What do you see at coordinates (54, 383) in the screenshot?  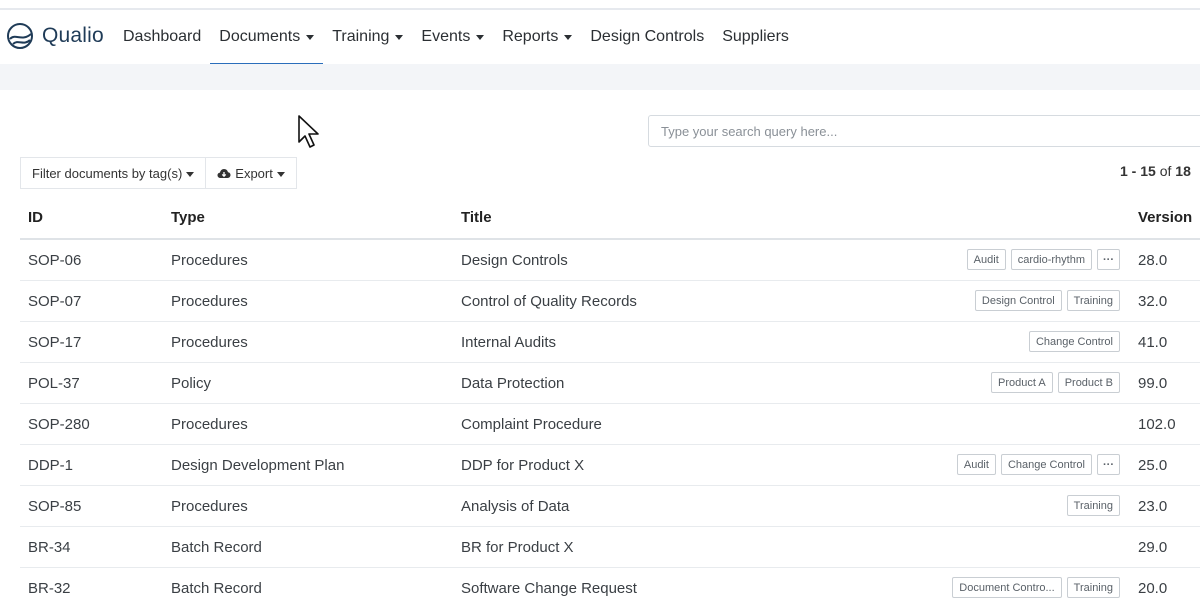 I see `cell-id: POL-37` at bounding box center [54, 383].